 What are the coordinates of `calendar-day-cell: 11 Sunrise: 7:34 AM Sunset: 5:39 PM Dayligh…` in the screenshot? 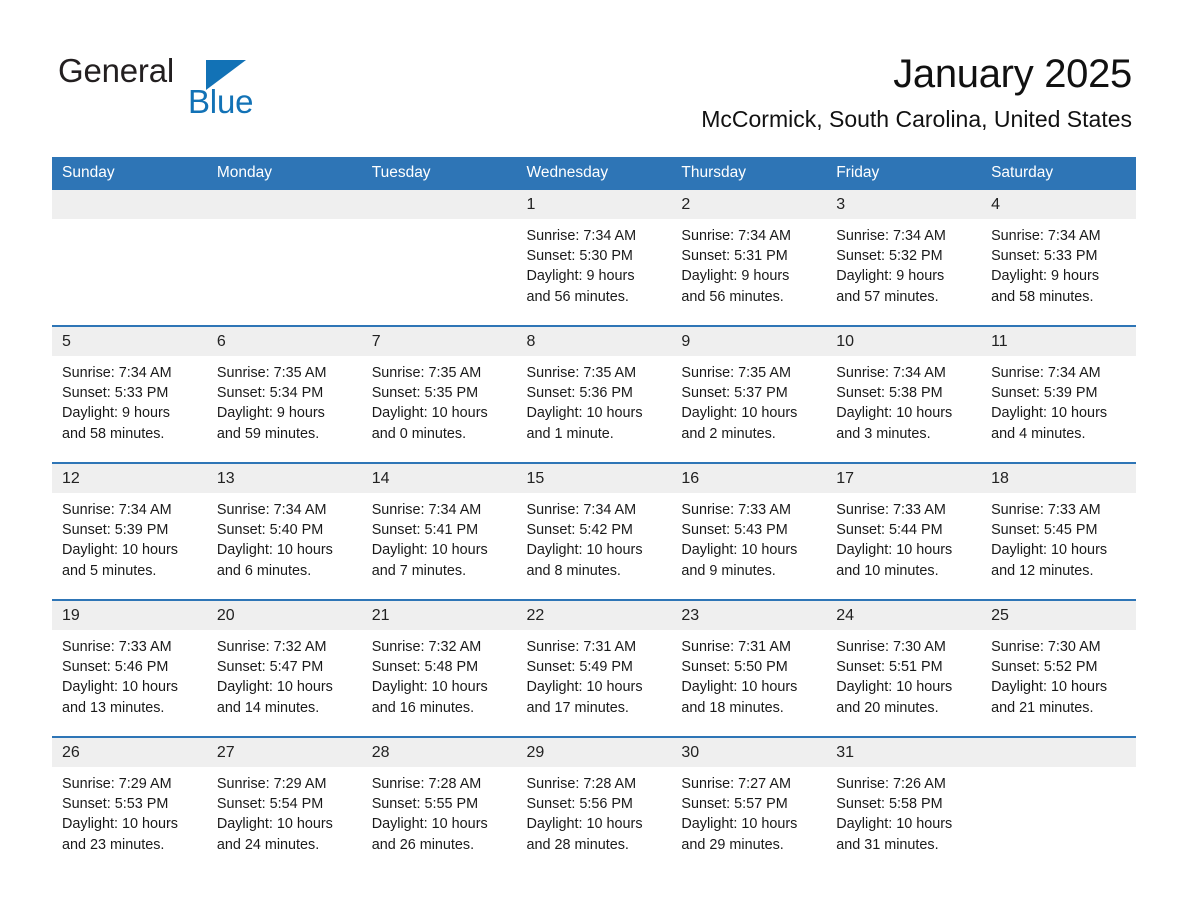 It's located at (1058, 394).